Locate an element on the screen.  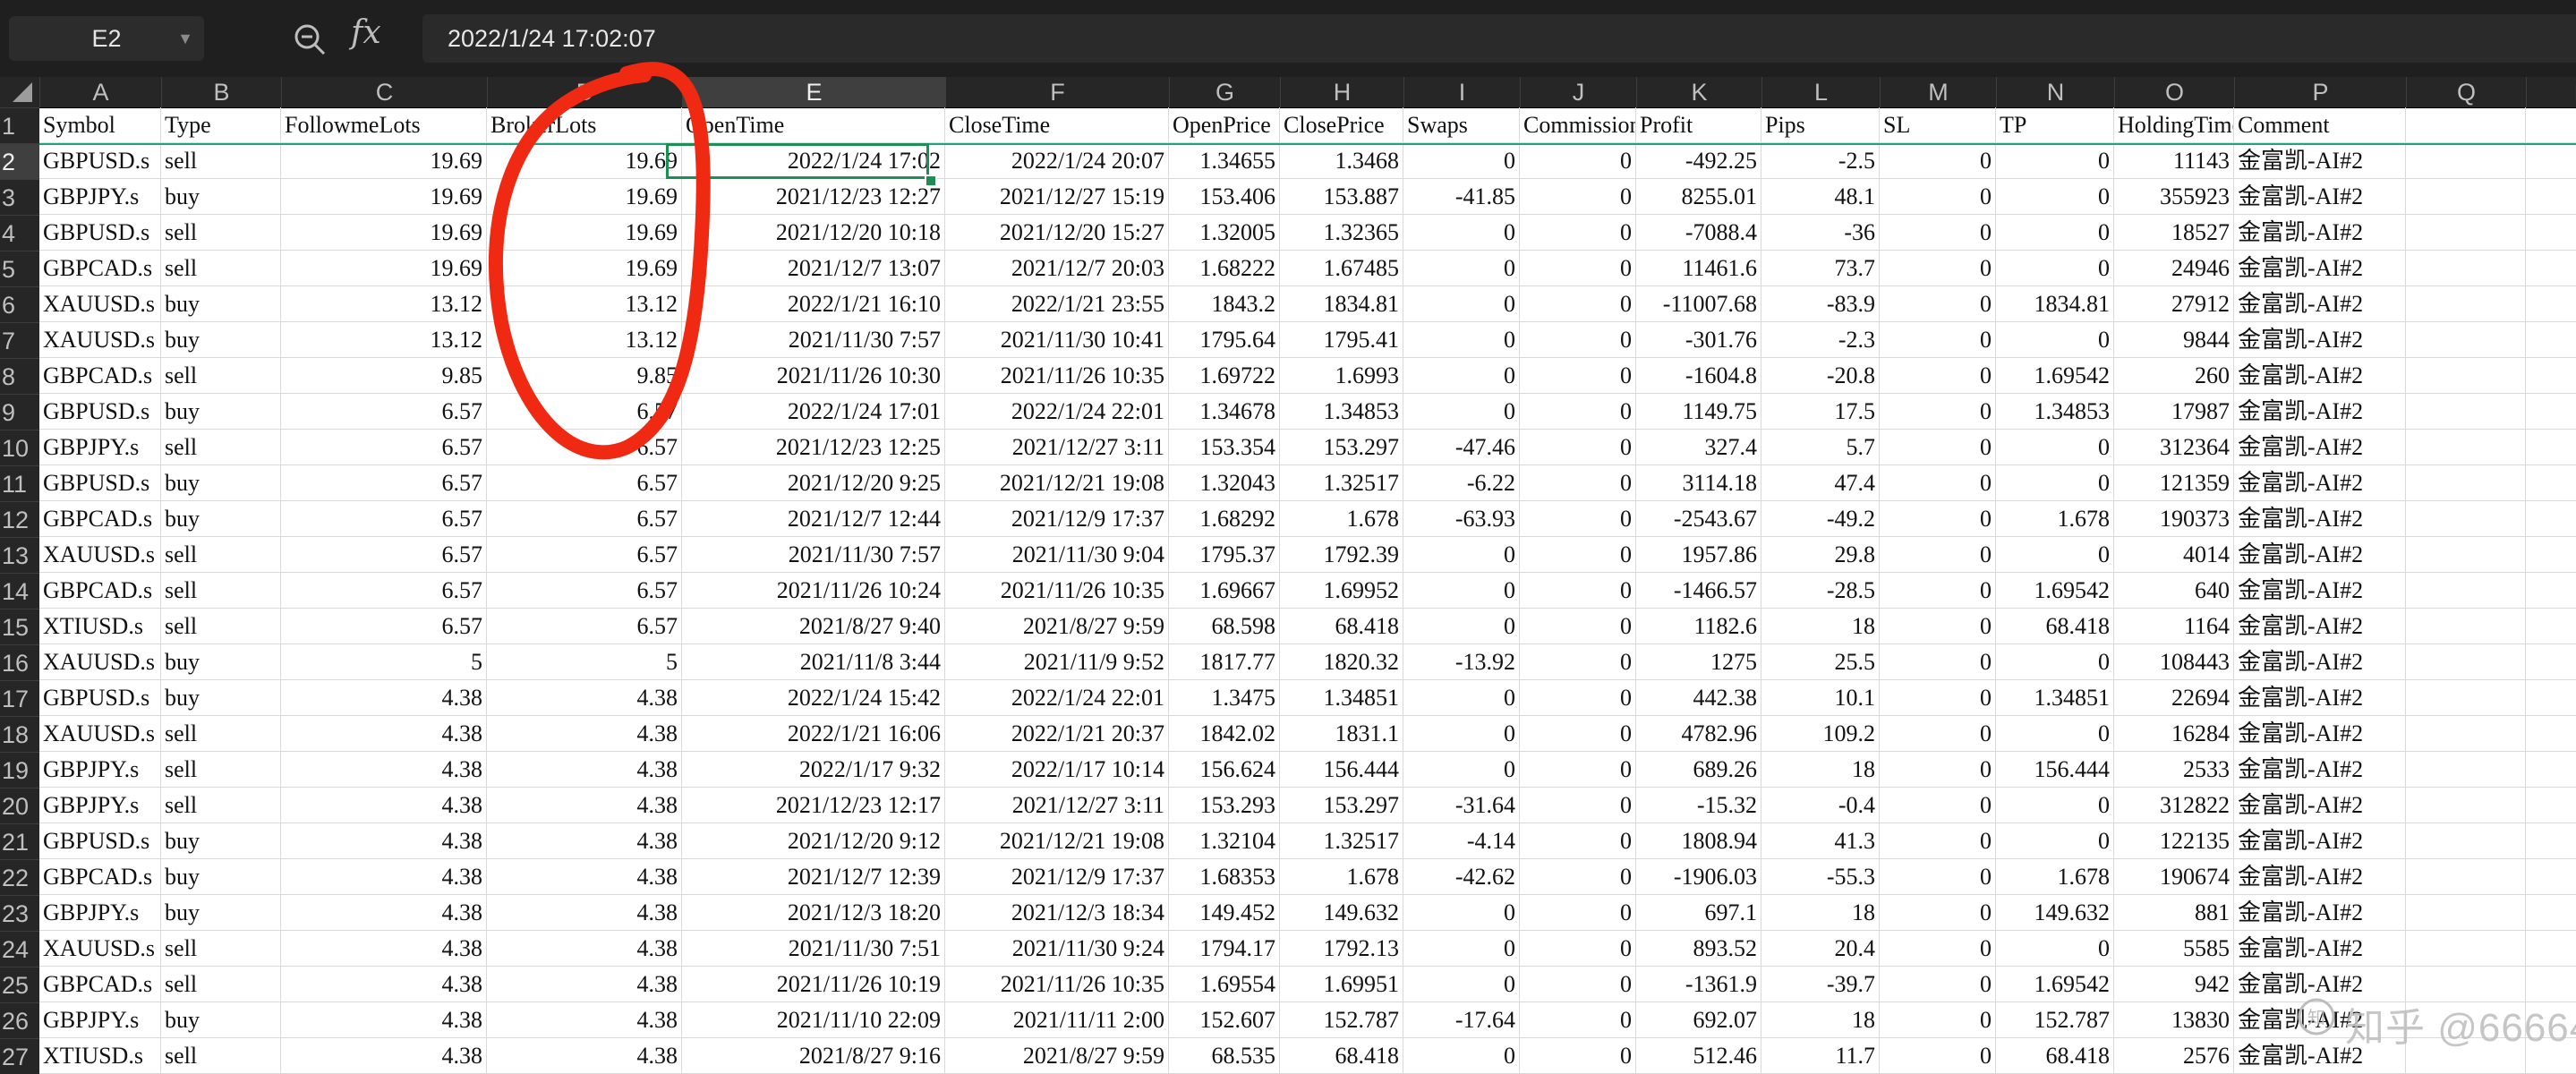
column-title-a: Symbol is located at coordinates (100, 125).